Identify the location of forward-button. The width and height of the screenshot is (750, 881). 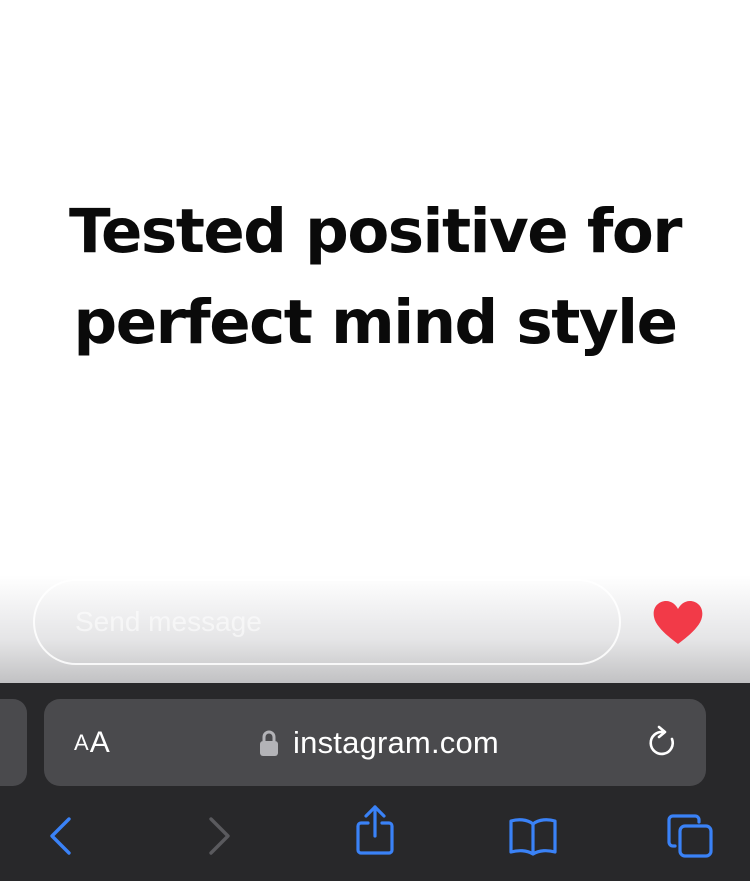
(220, 836).